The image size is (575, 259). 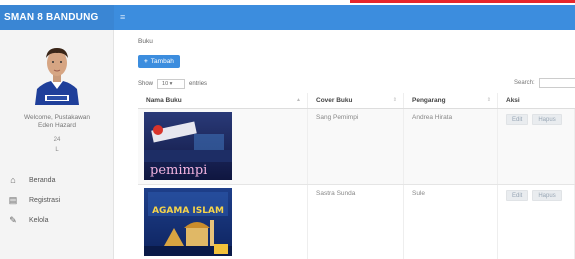 I want to click on plus-icon: +, so click(x=146, y=61).